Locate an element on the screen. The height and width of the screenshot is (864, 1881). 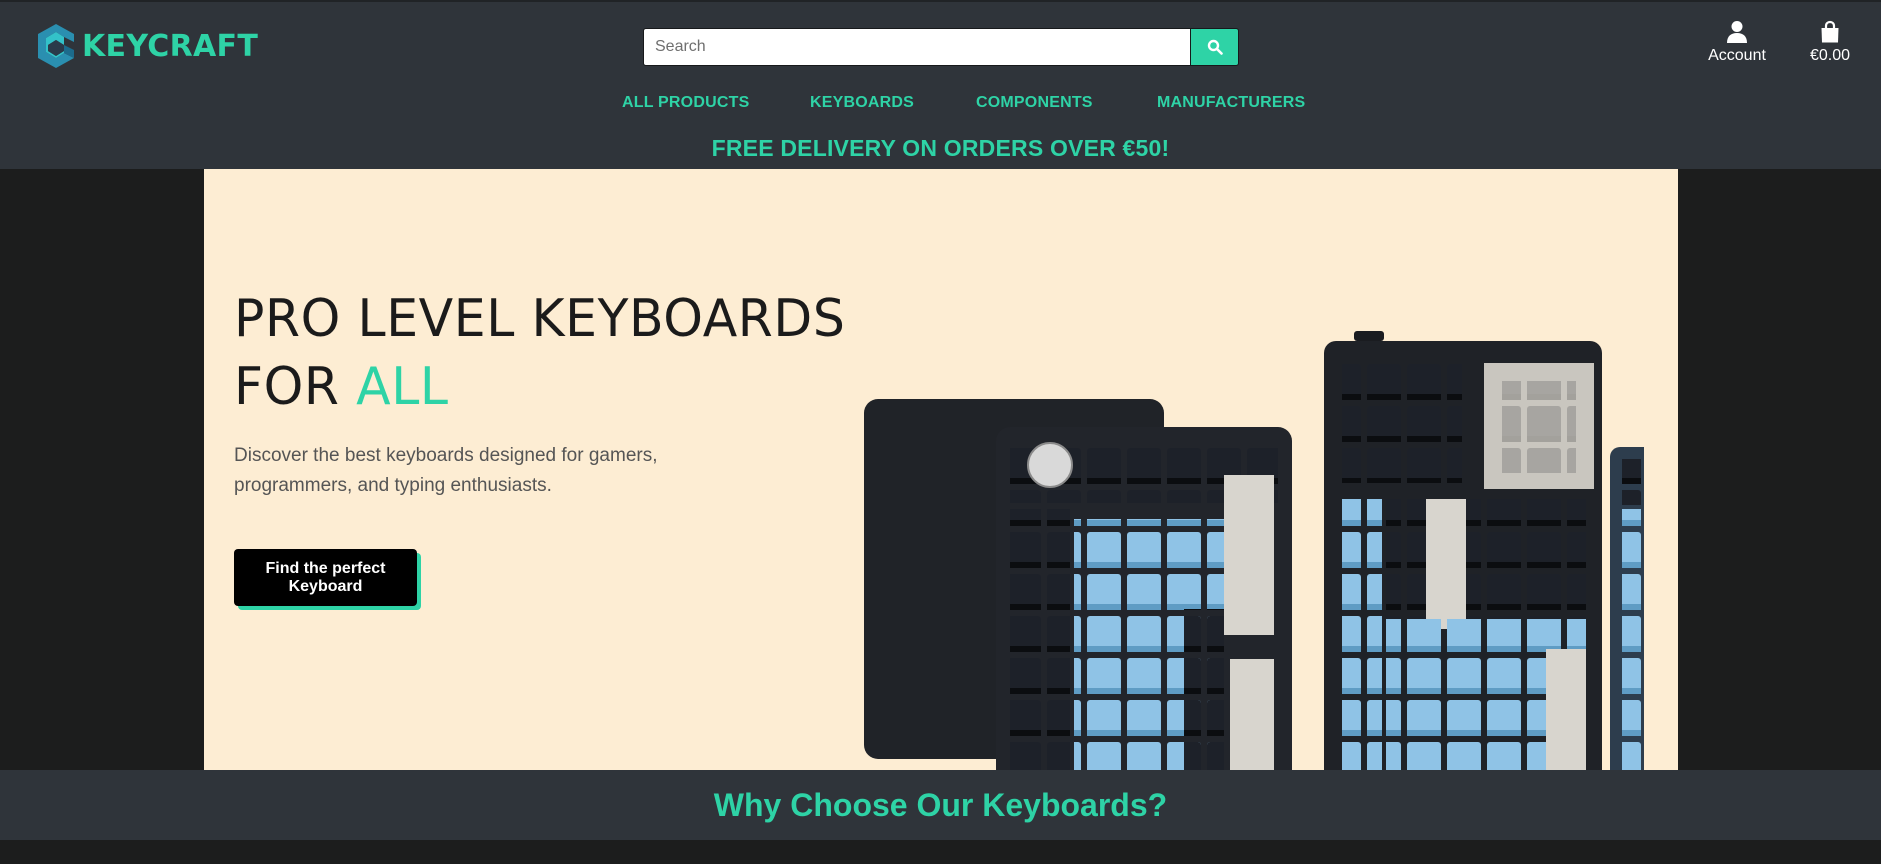
search-button is located at coordinates (1214, 47).